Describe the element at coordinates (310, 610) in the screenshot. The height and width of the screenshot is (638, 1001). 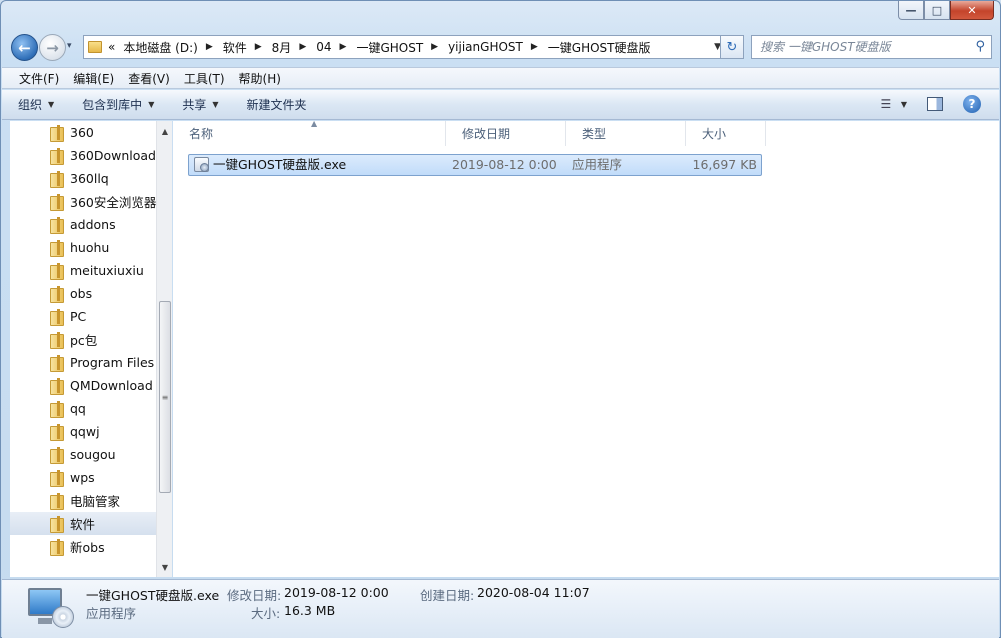
I see `details-size-value: 16.3 MB` at that location.